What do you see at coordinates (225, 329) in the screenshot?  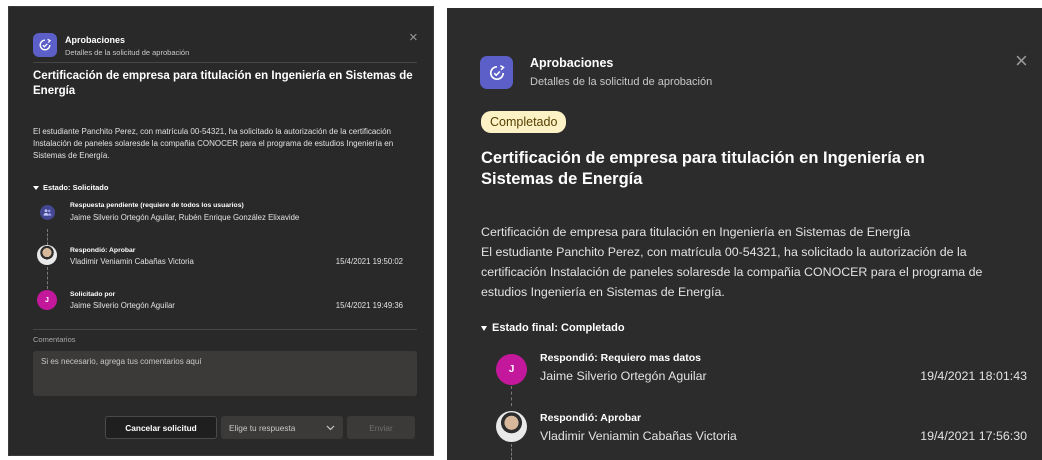 I see `section-divider` at bounding box center [225, 329].